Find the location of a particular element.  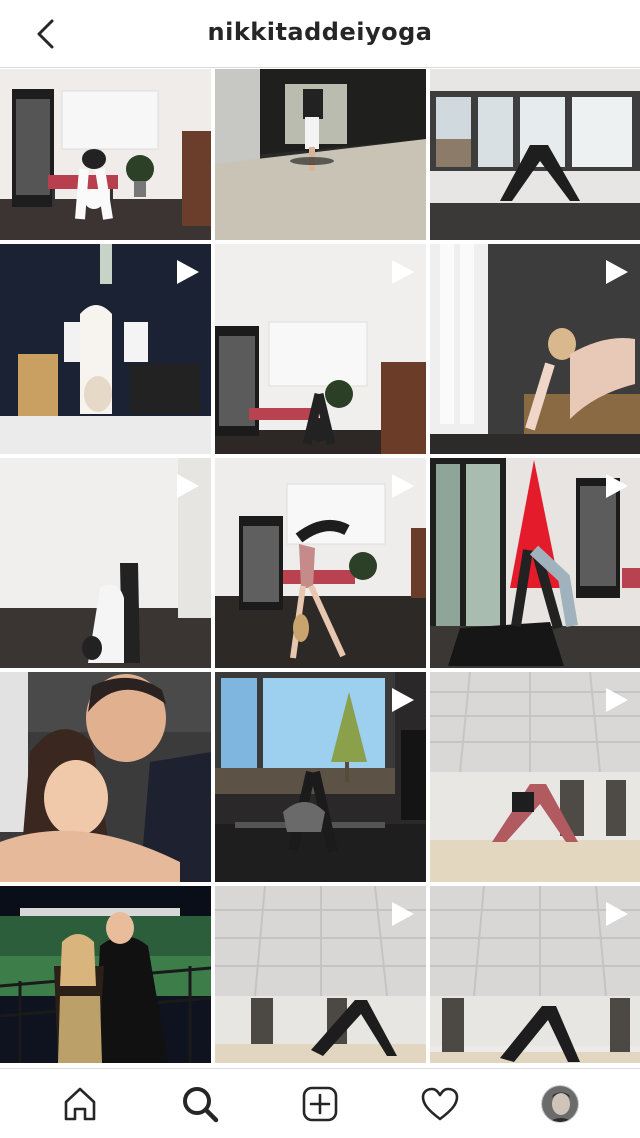

heart-icon is located at coordinates (440, 1103).